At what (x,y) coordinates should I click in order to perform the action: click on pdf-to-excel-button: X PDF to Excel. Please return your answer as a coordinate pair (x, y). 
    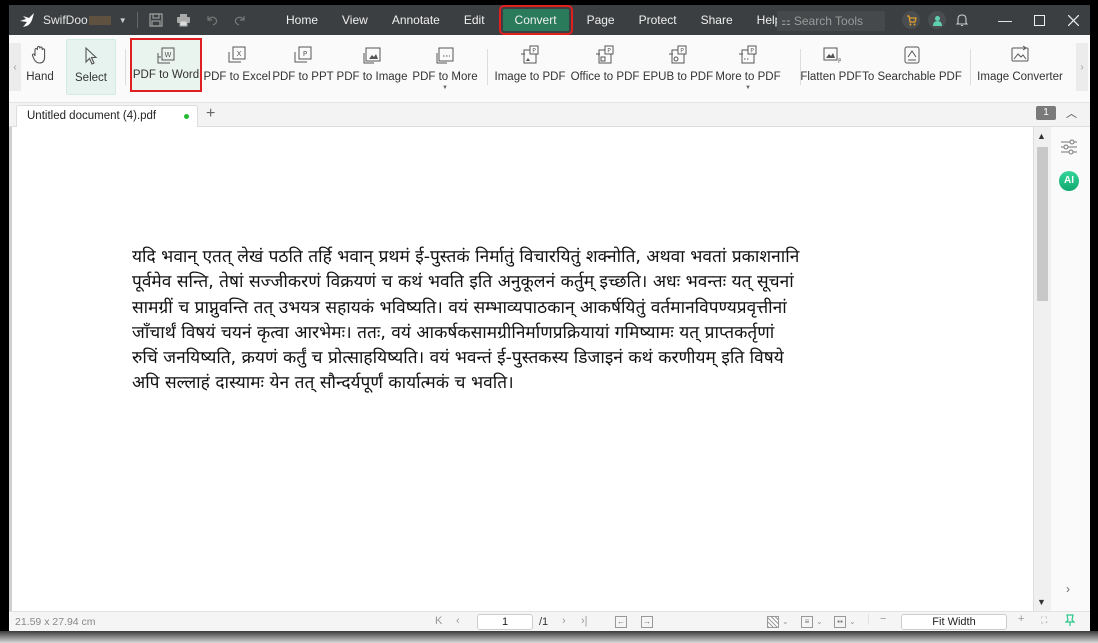
    Looking at the image, I should click on (237, 67).